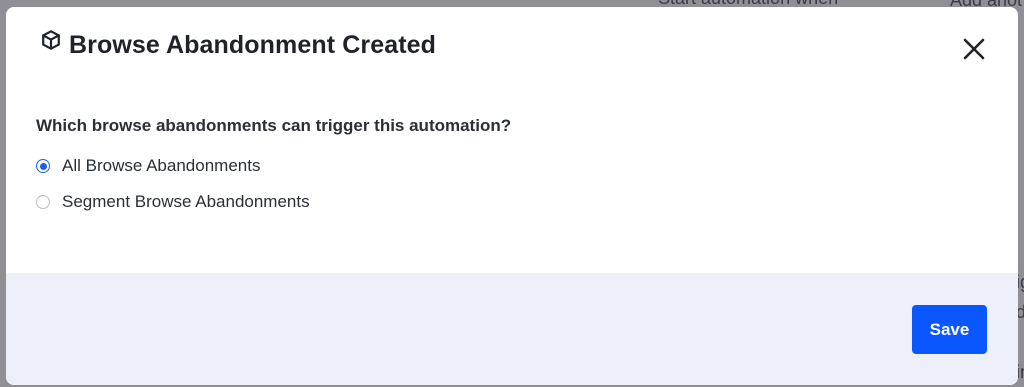  Describe the element at coordinates (51, 40) in the screenshot. I see `cube-icon` at that location.